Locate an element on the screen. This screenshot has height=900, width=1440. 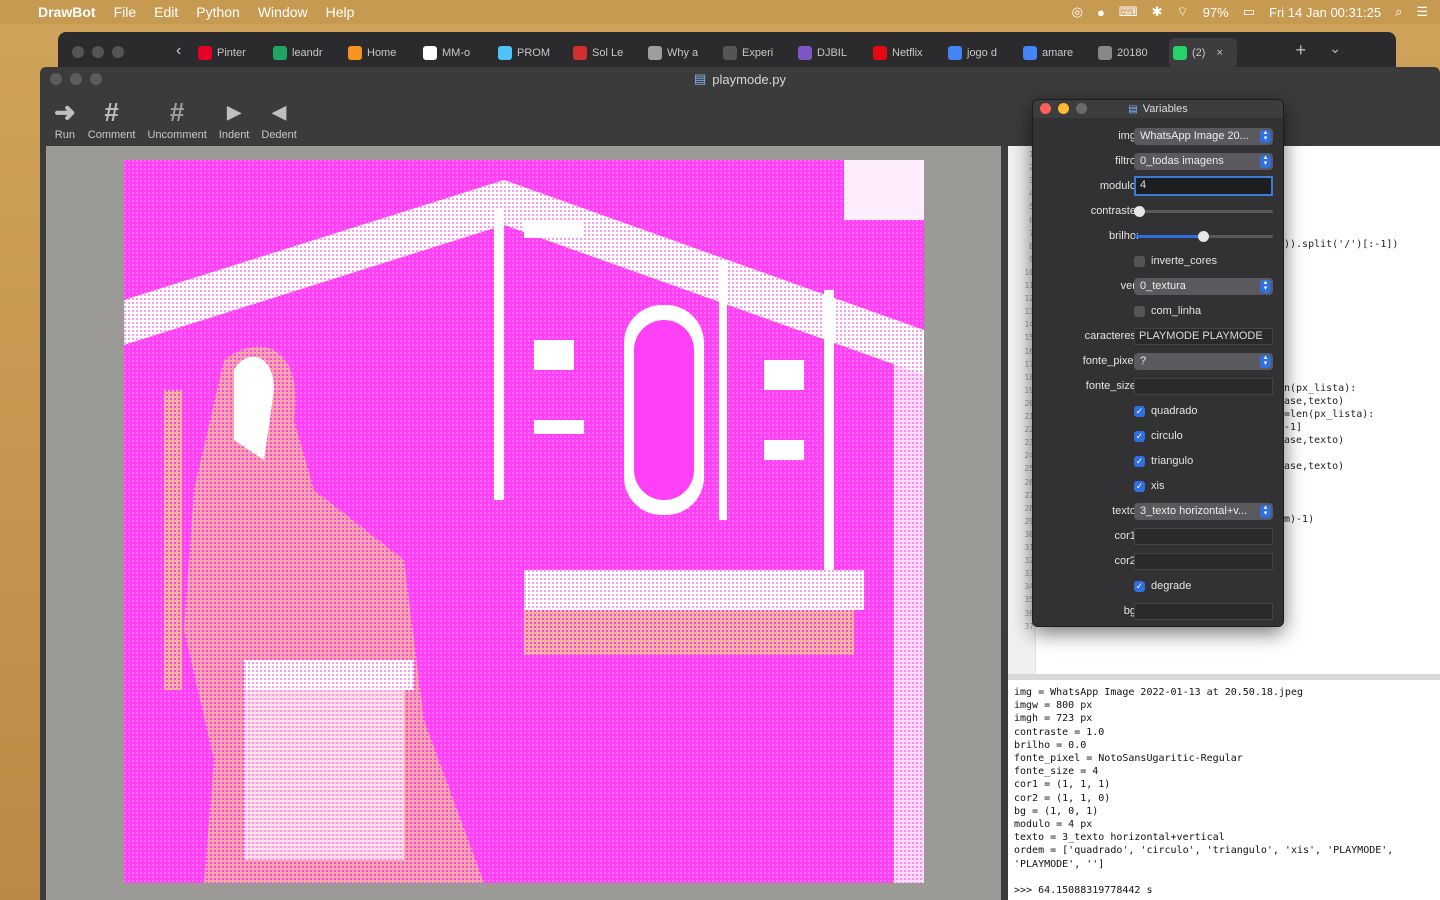
contraste-slider-knob is located at coordinates (1139, 211).